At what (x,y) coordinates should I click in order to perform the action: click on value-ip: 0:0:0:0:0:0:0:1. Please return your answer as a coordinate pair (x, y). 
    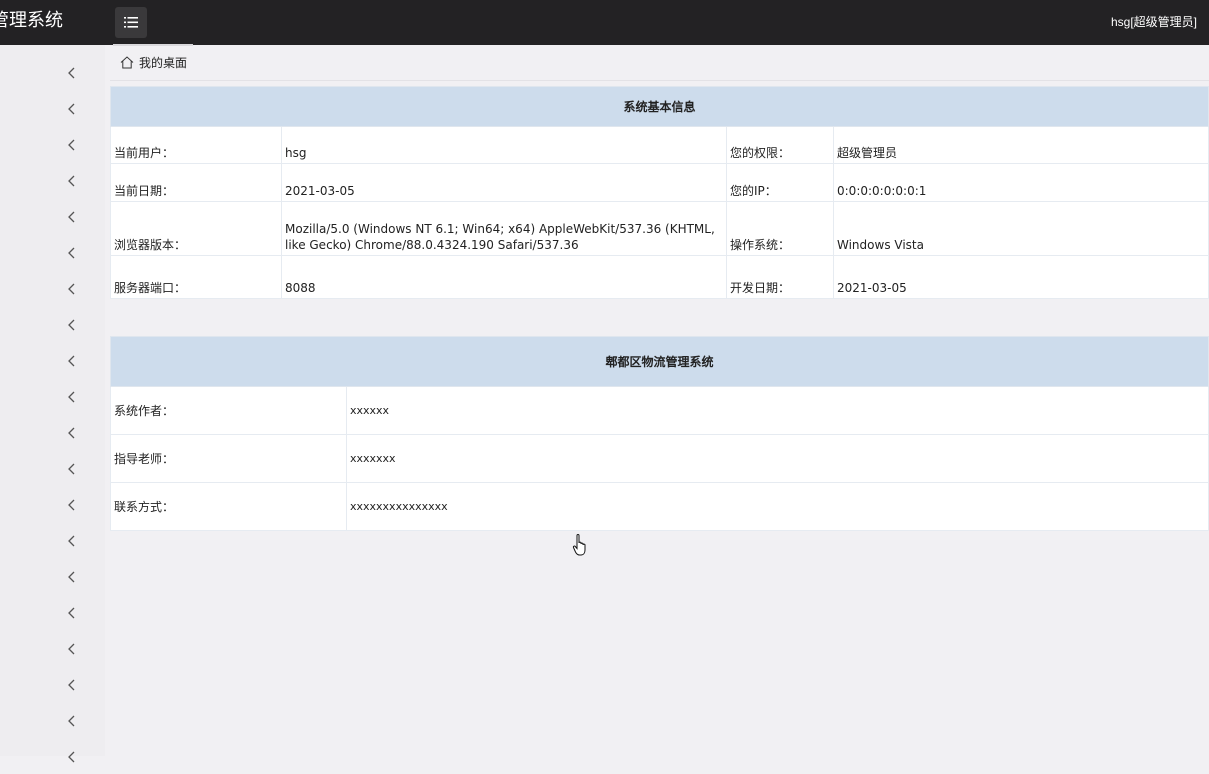
    Looking at the image, I should click on (1021, 182).